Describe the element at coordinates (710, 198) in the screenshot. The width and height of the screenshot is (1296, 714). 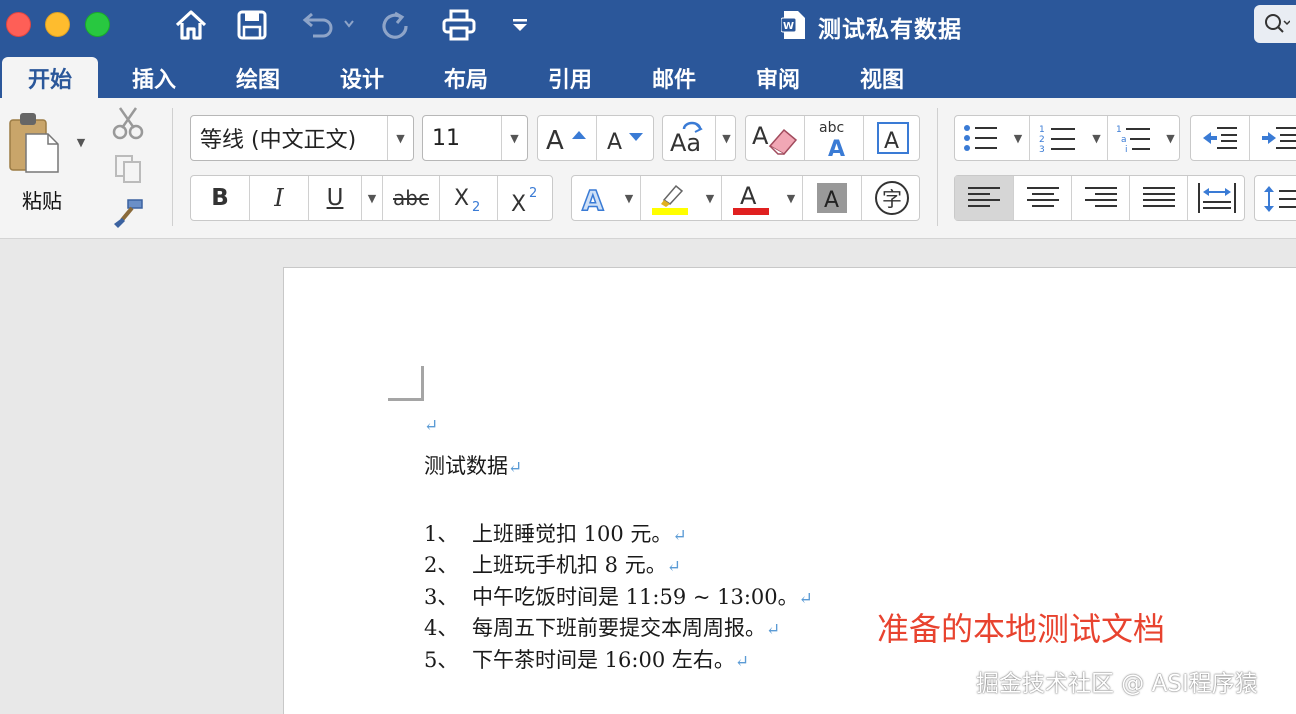
I see `highlight-dropdown: ▼` at that location.